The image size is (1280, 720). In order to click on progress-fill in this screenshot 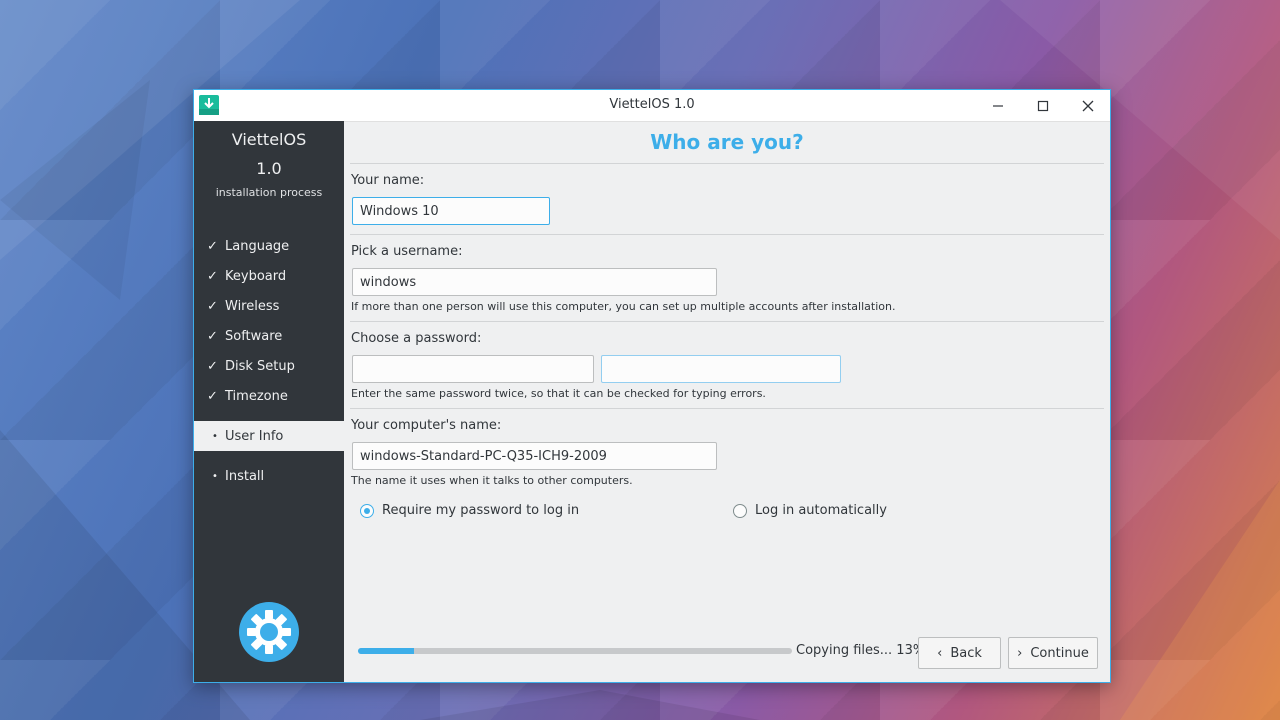, I will do `click(386, 651)`.